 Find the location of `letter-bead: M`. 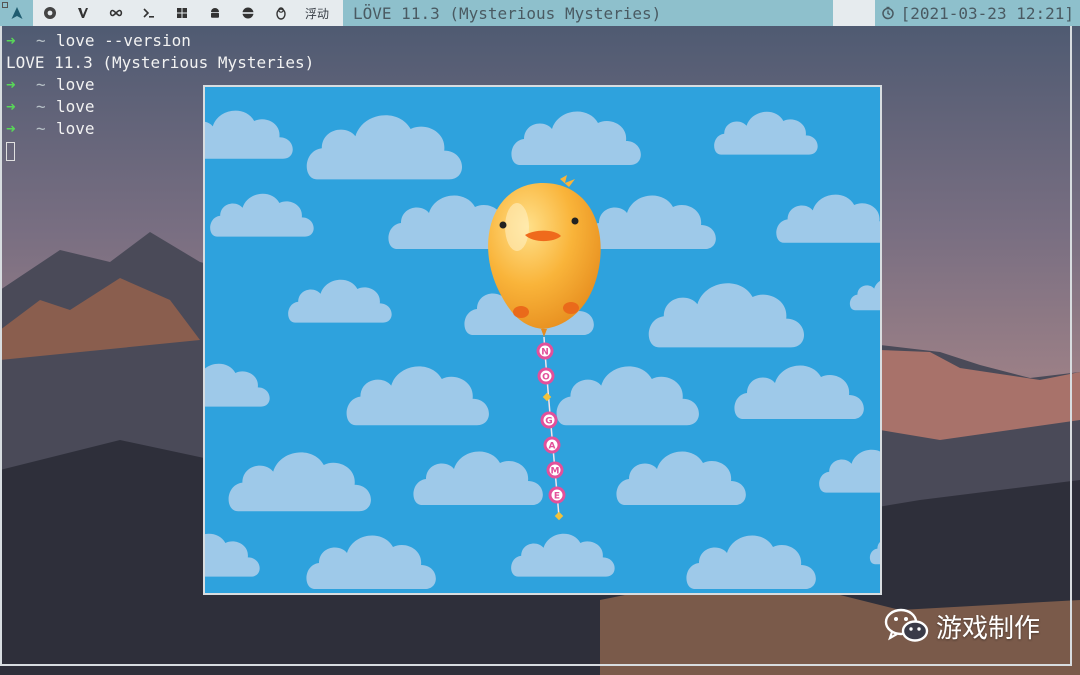

letter-bead: M is located at coordinates (555, 470).